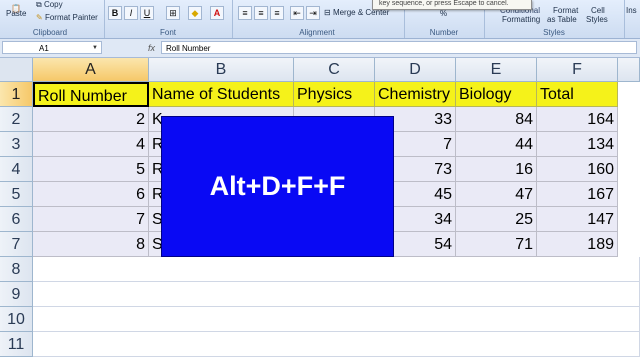  Describe the element at coordinates (91, 119) in the screenshot. I see `cell-roll: 2` at that location.